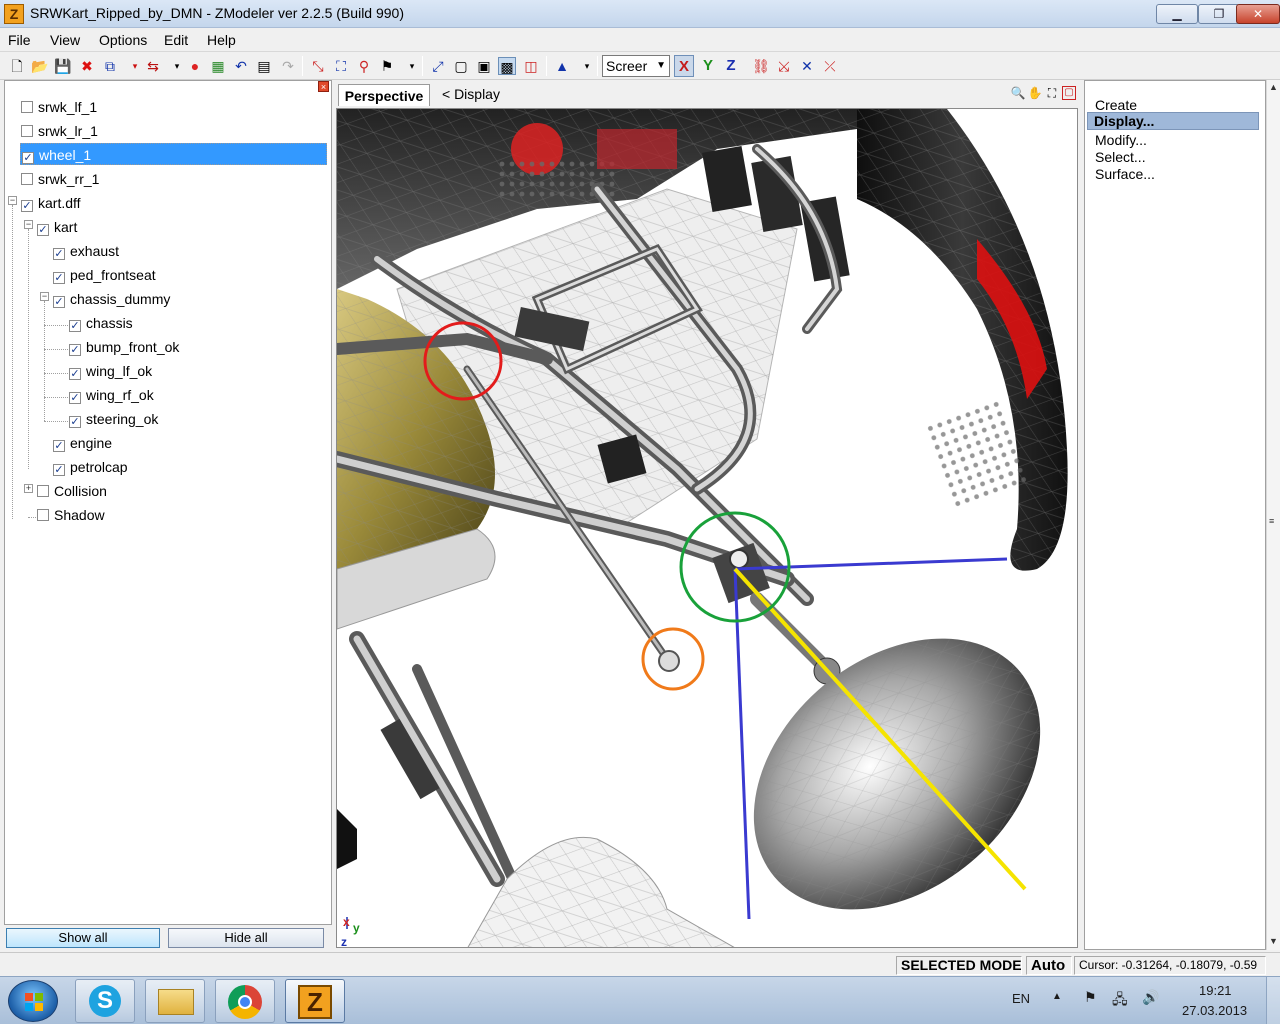 The height and width of the screenshot is (1024, 1280). I want to click on scroll-thumb-grip-icon: ≡, so click(1271, 521).